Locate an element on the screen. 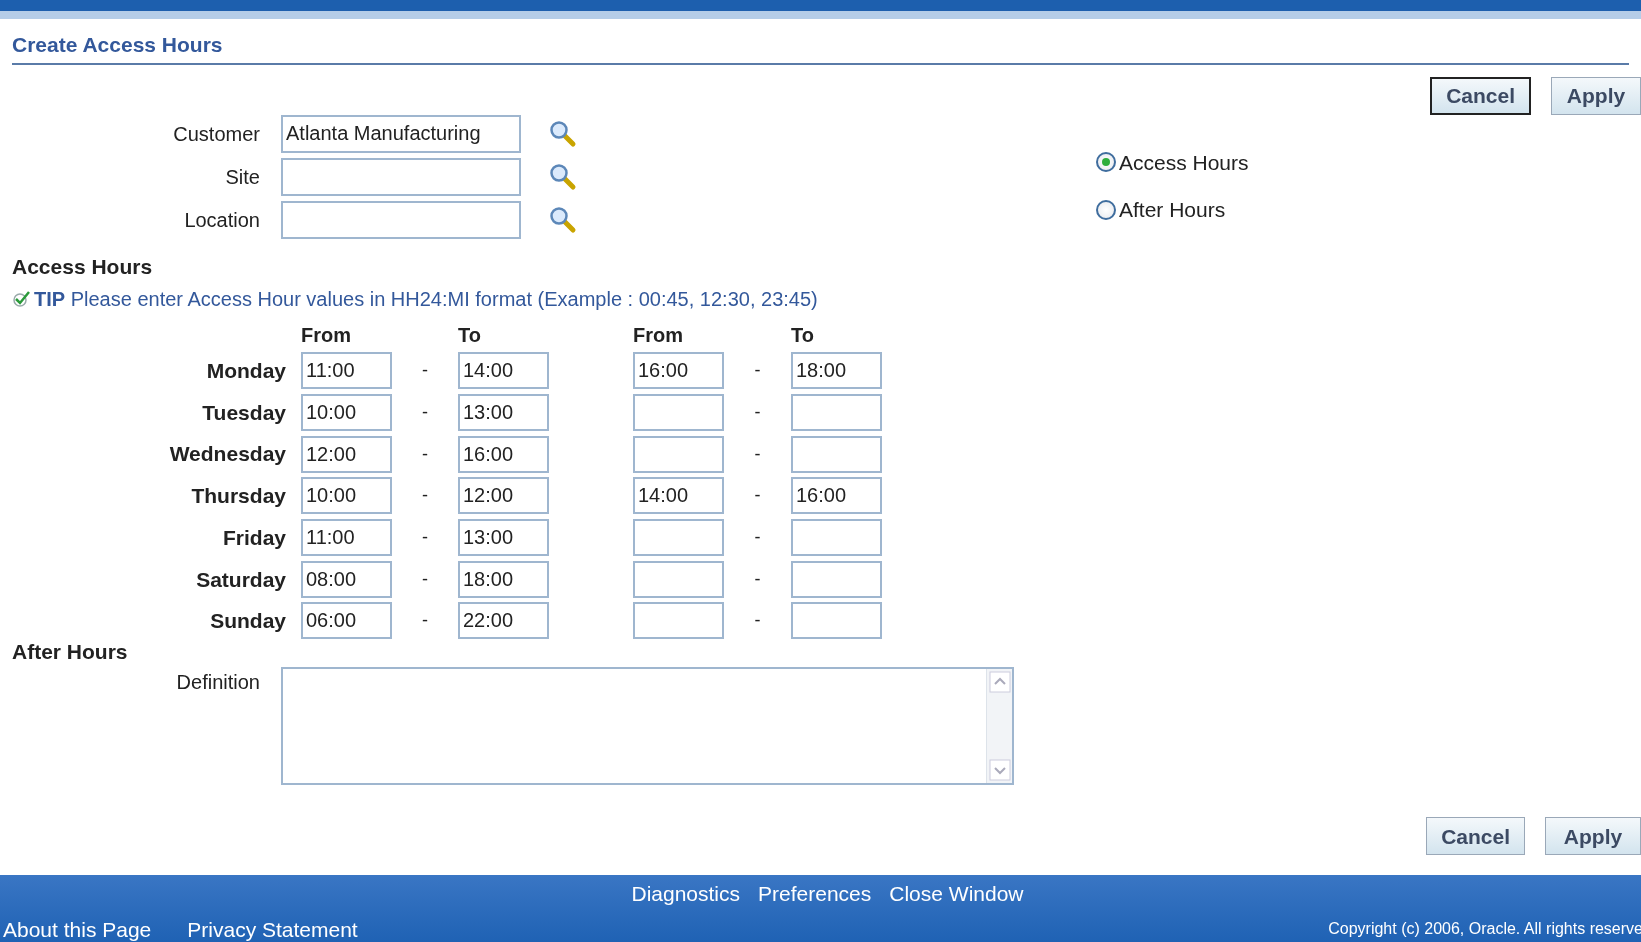  scrollbar is located at coordinates (999, 726).